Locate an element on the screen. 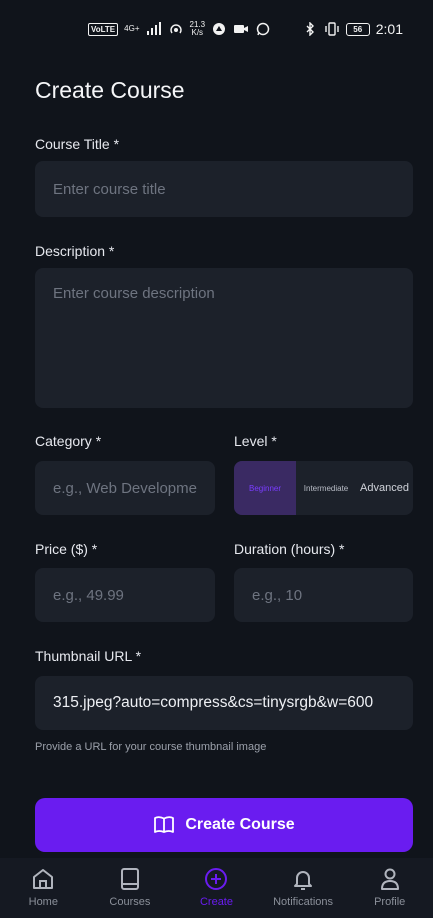 This screenshot has width=433, height=918. nav-item-create: Create is located at coordinates (216, 887).